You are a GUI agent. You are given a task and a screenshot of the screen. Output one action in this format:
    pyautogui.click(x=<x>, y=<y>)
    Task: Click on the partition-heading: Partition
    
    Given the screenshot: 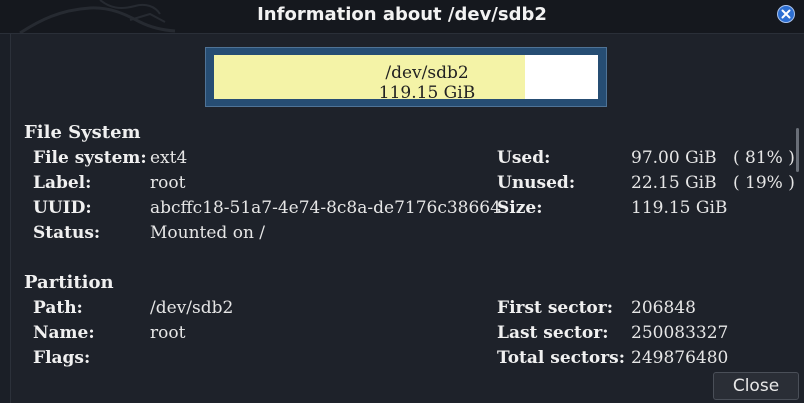 What is the action you would take?
    pyautogui.click(x=69, y=282)
    